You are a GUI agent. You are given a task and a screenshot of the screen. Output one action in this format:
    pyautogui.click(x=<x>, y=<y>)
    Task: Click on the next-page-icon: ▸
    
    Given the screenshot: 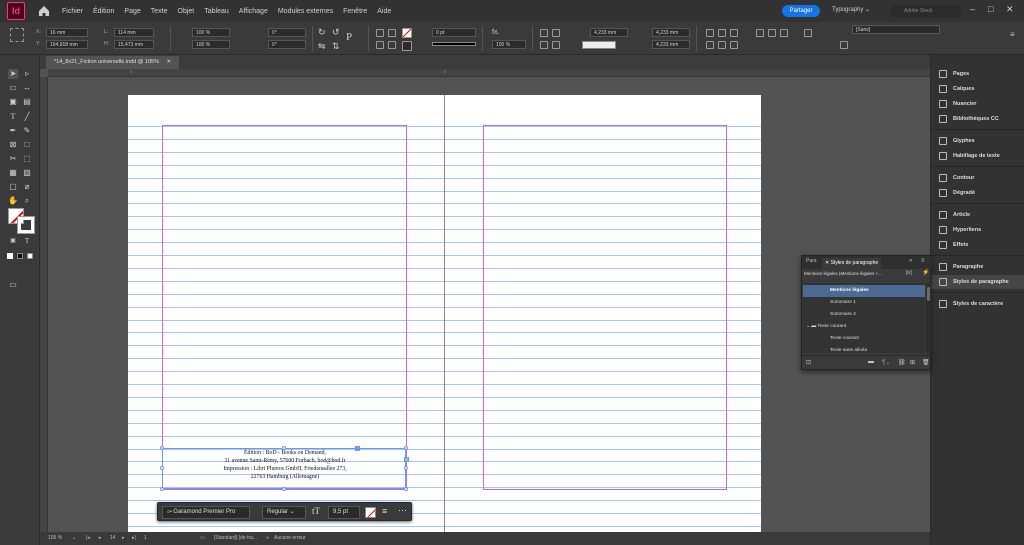 What is the action you would take?
    pyautogui.click(x=123, y=538)
    